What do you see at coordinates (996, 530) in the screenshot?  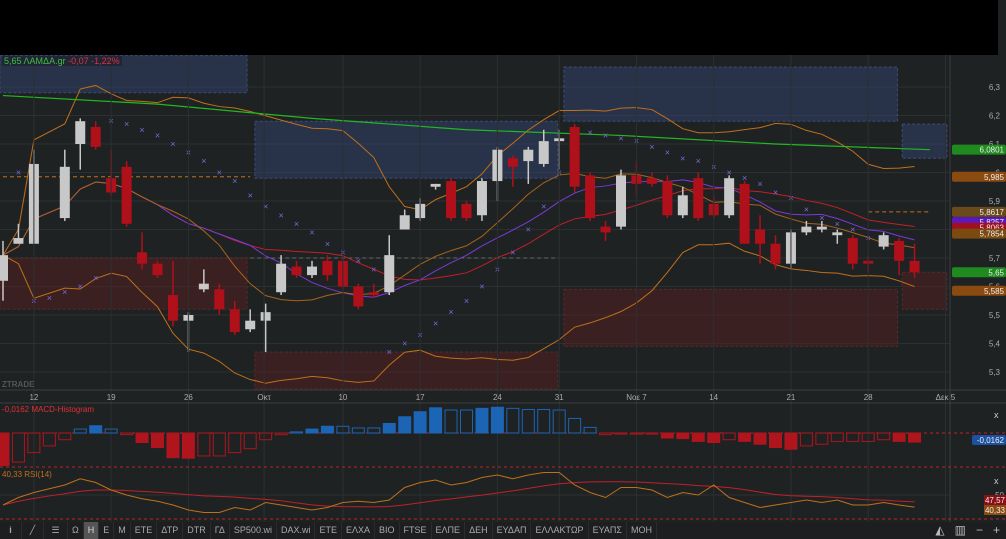 I see `zoom-in-icon: +` at bounding box center [996, 530].